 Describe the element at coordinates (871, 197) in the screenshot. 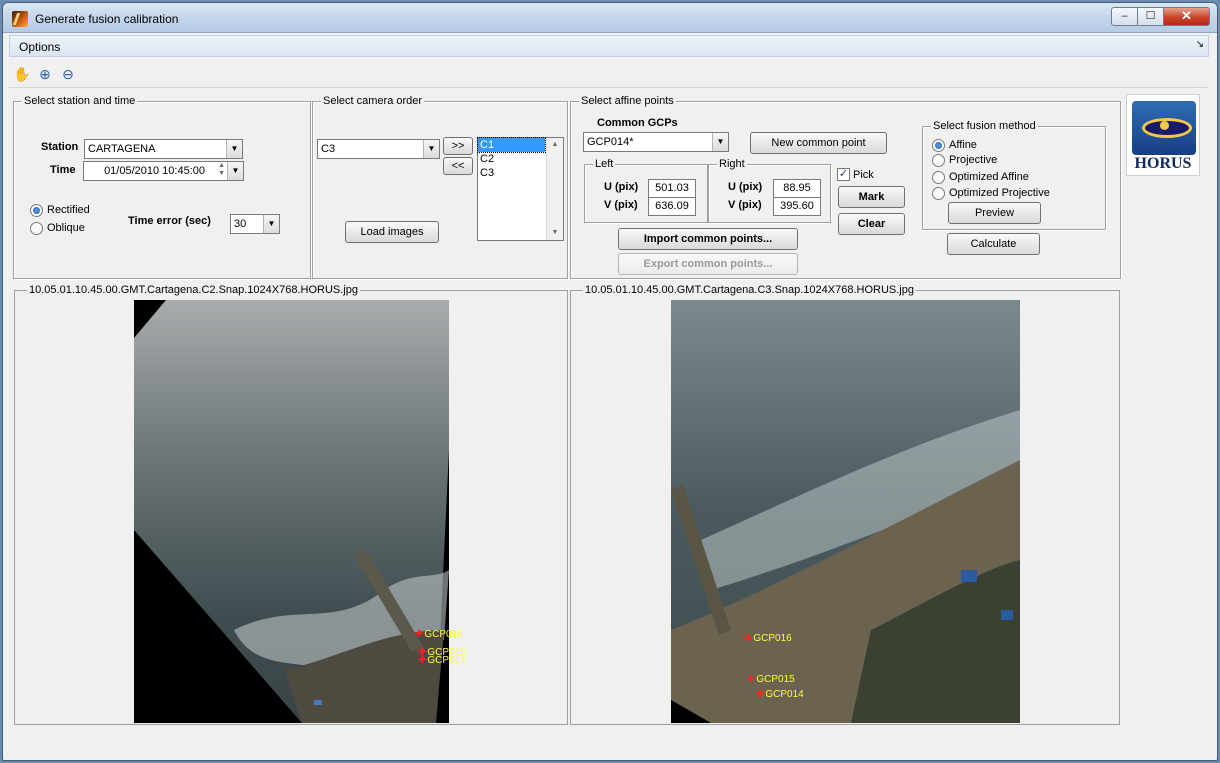

I see `mark-button: Mark` at that location.